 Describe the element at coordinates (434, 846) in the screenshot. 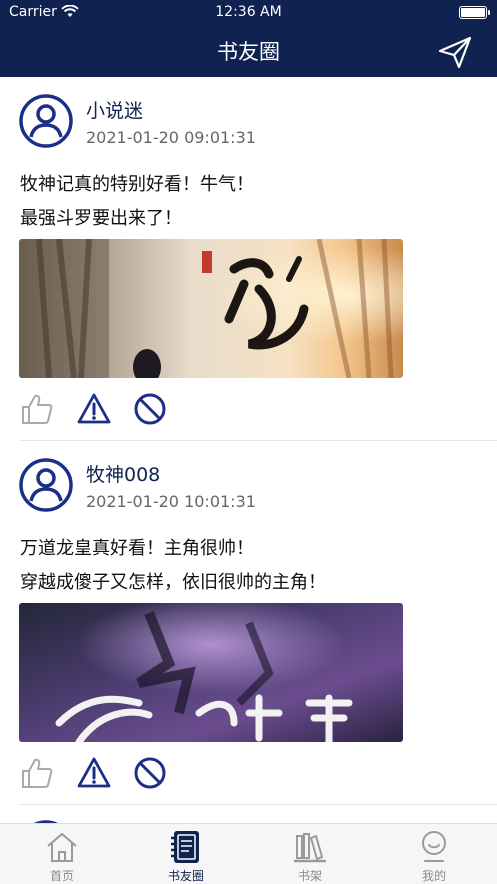

I see `profile-icon` at that location.